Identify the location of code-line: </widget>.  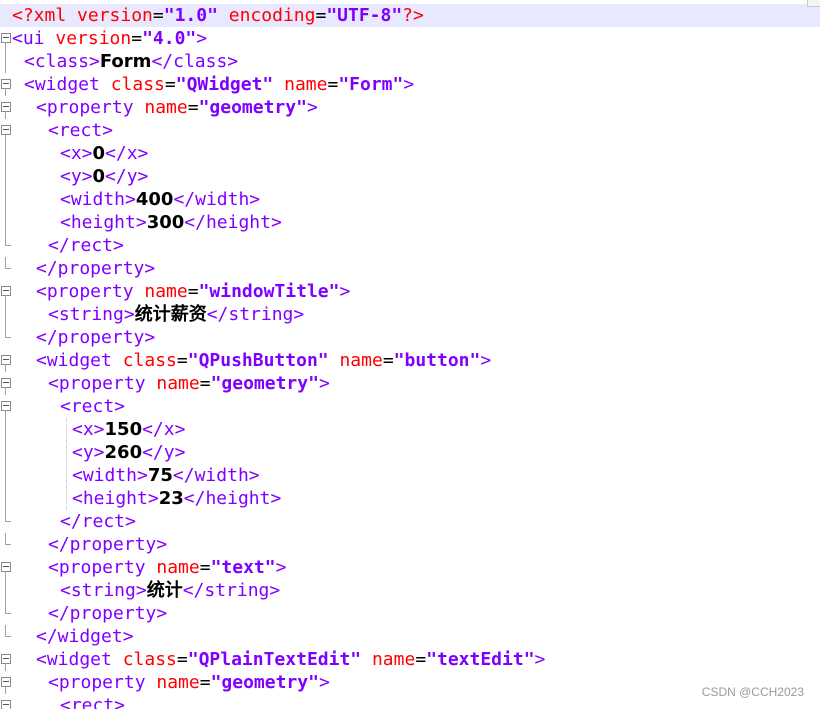
(410, 636).